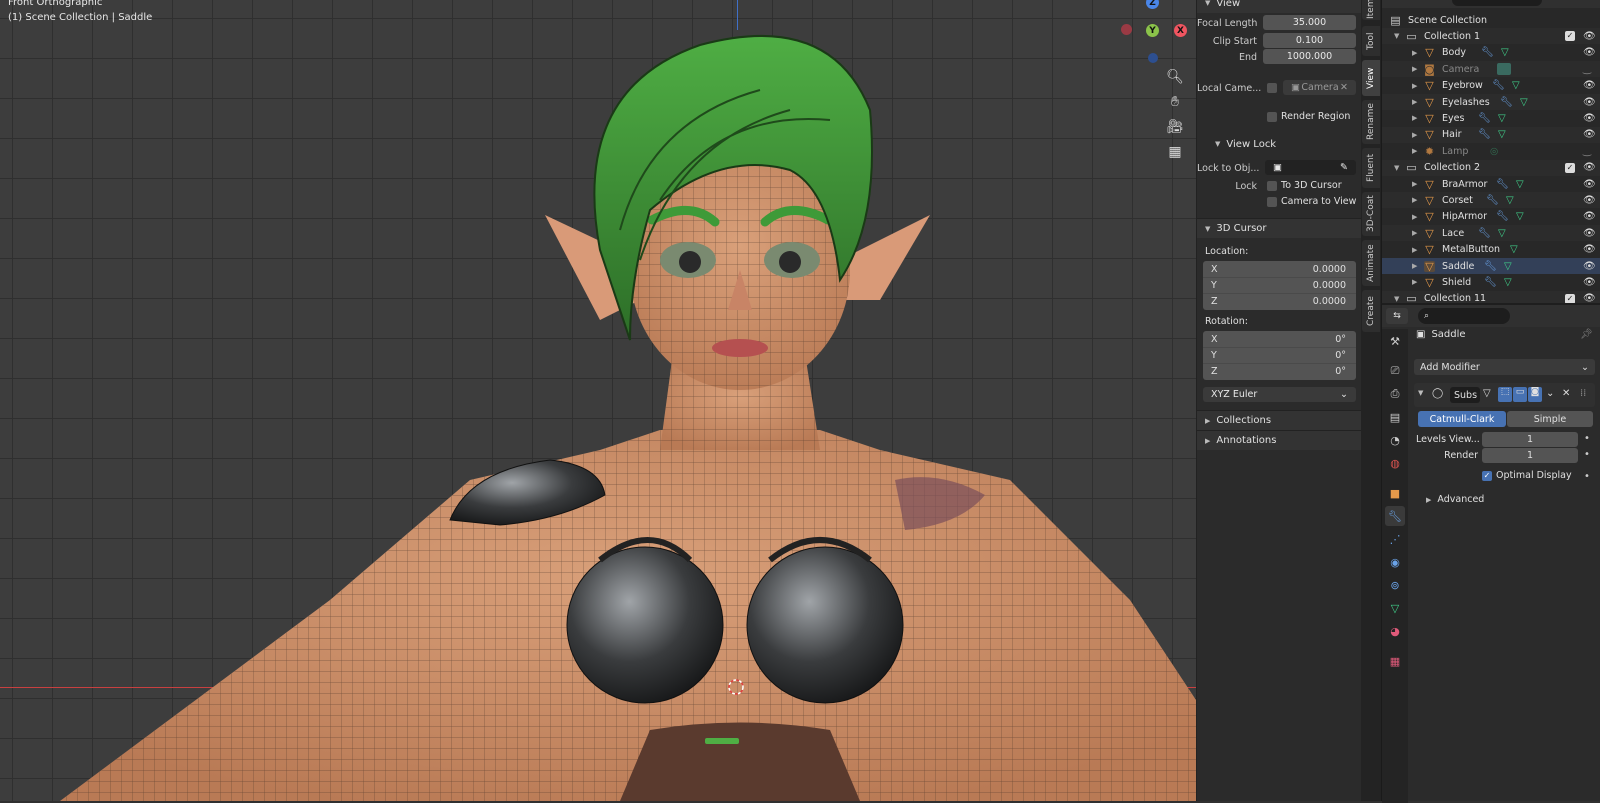 The width and height of the screenshot is (1600, 803). What do you see at coordinates (1504, 69) in the screenshot?
I see `camera-data-icon` at bounding box center [1504, 69].